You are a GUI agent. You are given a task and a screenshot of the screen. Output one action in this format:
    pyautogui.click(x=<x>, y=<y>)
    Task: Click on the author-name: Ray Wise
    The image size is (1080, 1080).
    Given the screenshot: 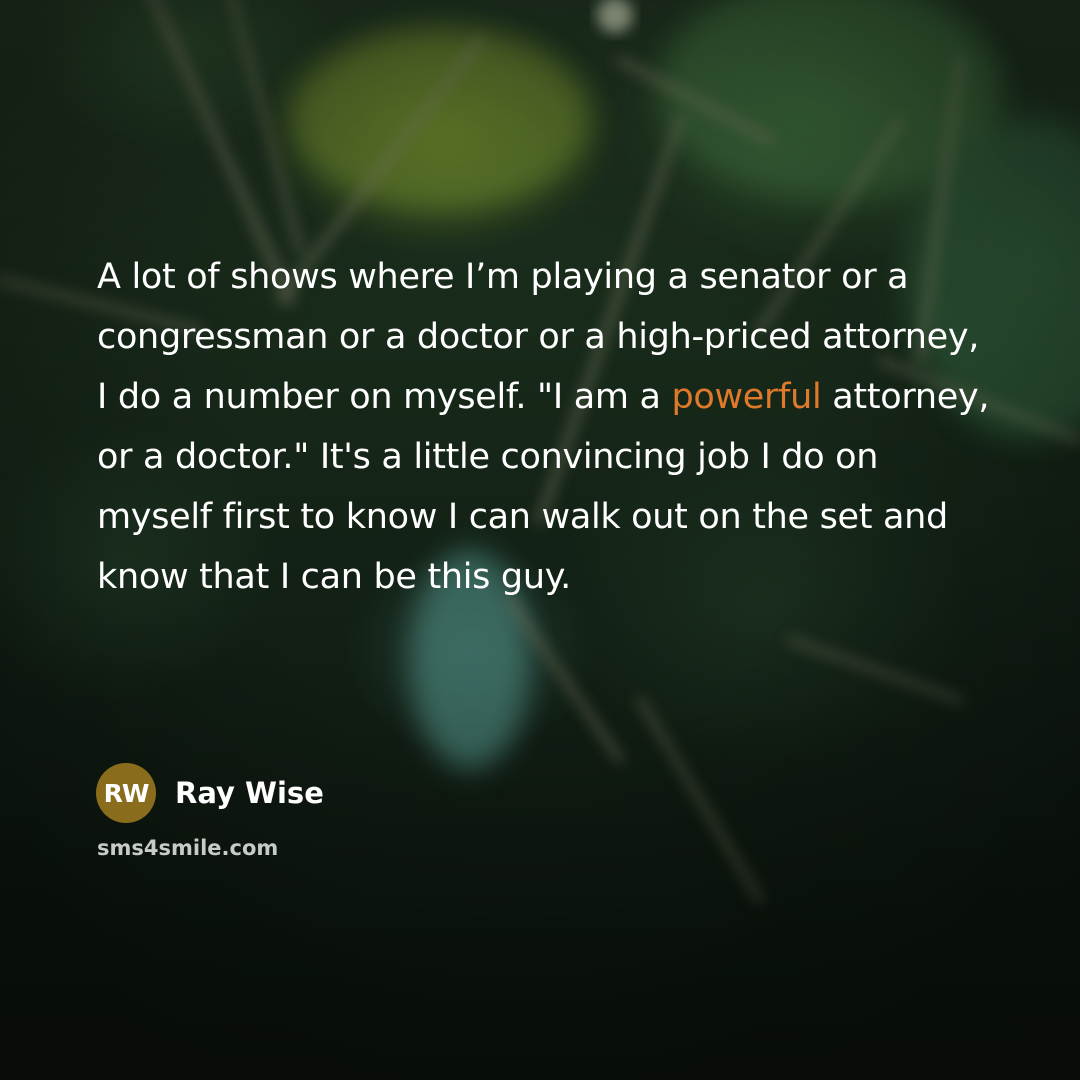 What is the action you would take?
    pyautogui.click(x=249, y=793)
    